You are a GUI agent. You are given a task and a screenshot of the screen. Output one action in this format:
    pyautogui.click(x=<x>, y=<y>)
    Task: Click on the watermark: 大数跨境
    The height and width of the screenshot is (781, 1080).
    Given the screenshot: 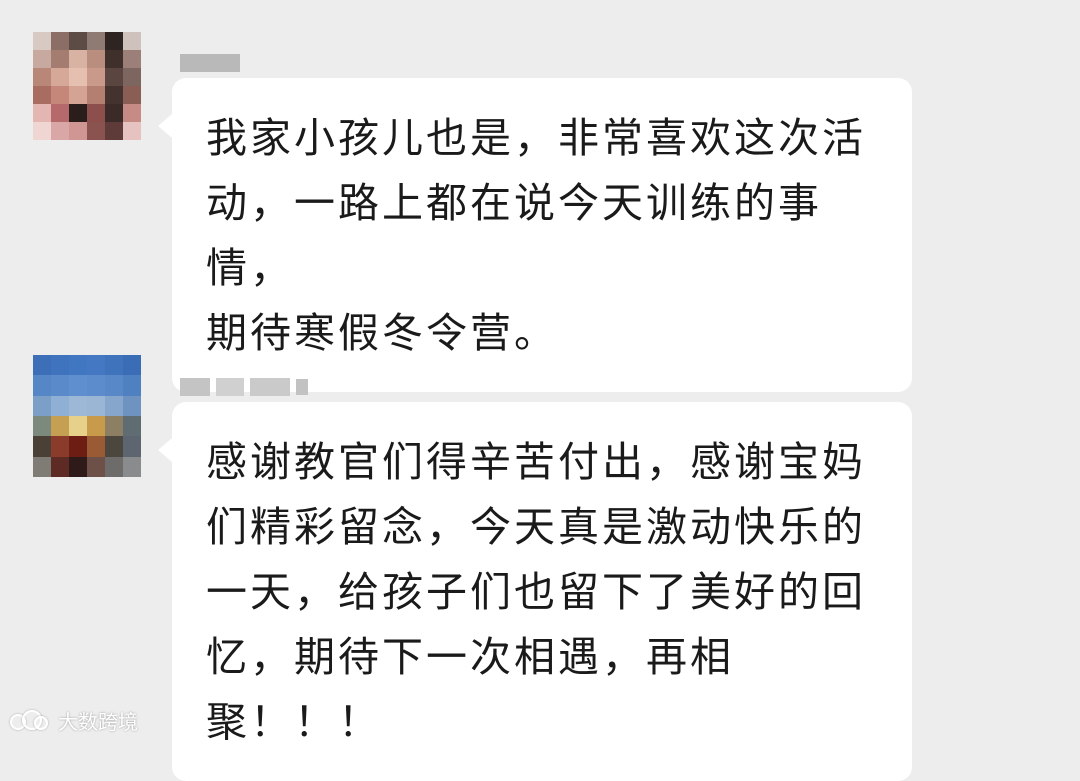 What is the action you would take?
    pyautogui.click(x=74, y=720)
    